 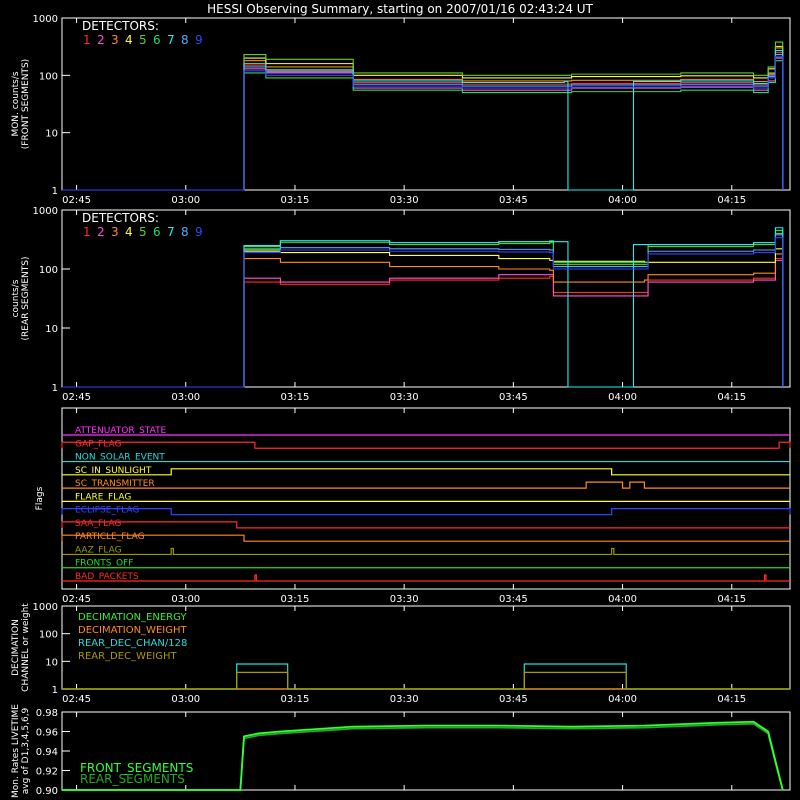 What do you see at coordinates (132, 630) in the screenshot?
I see `decimation-legend-item: DECIMATION_WEIGHT` at bounding box center [132, 630].